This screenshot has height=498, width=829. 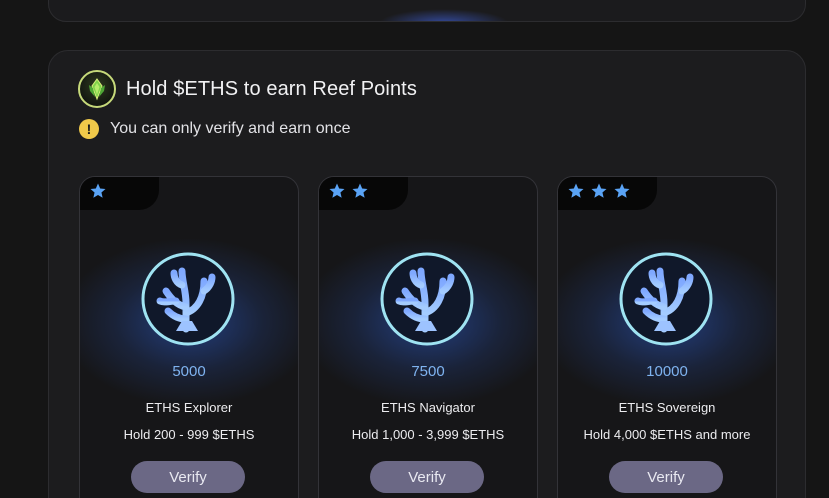 I want to click on verify-once-note: ! You can only verify and earn once, so click(x=214, y=129).